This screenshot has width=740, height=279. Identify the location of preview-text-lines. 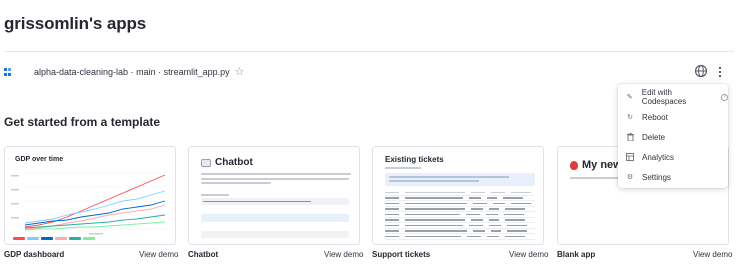
(276, 180).